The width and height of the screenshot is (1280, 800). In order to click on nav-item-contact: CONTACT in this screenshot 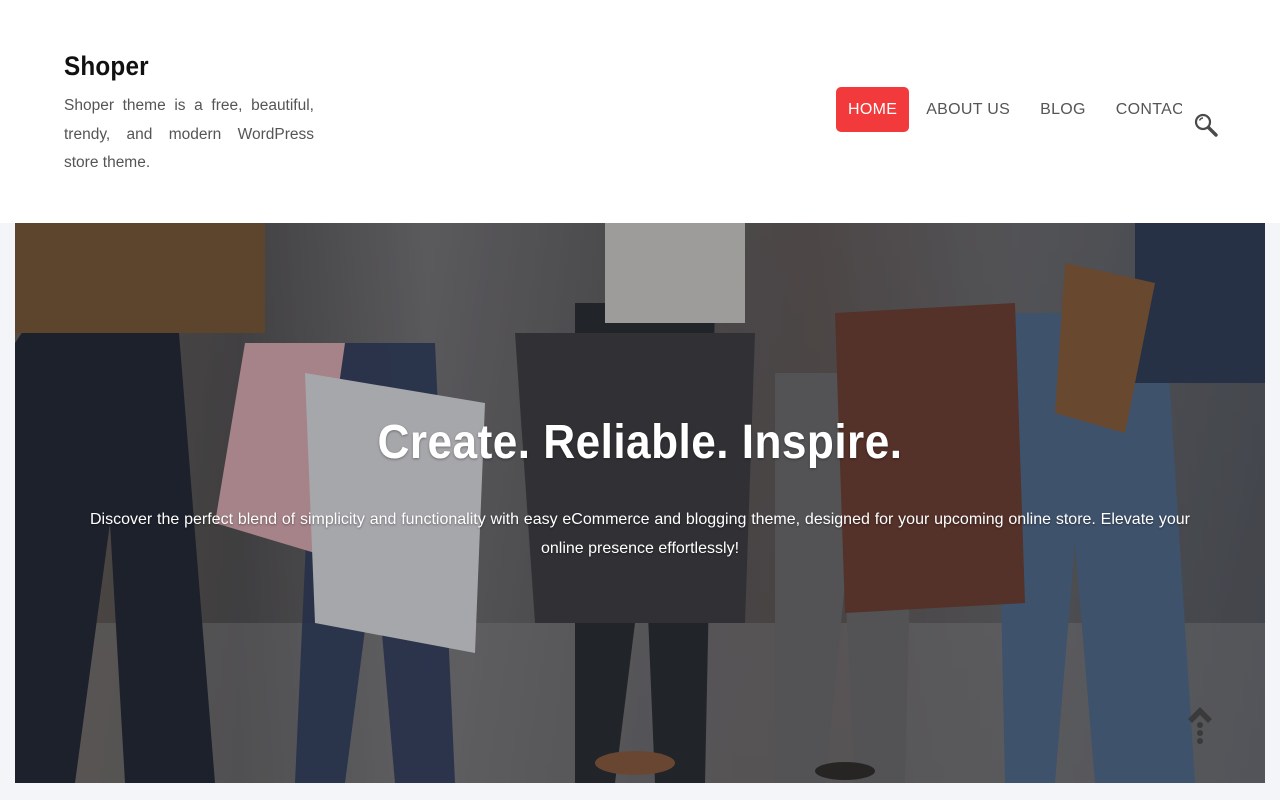, I will do `click(1149, 109)`.